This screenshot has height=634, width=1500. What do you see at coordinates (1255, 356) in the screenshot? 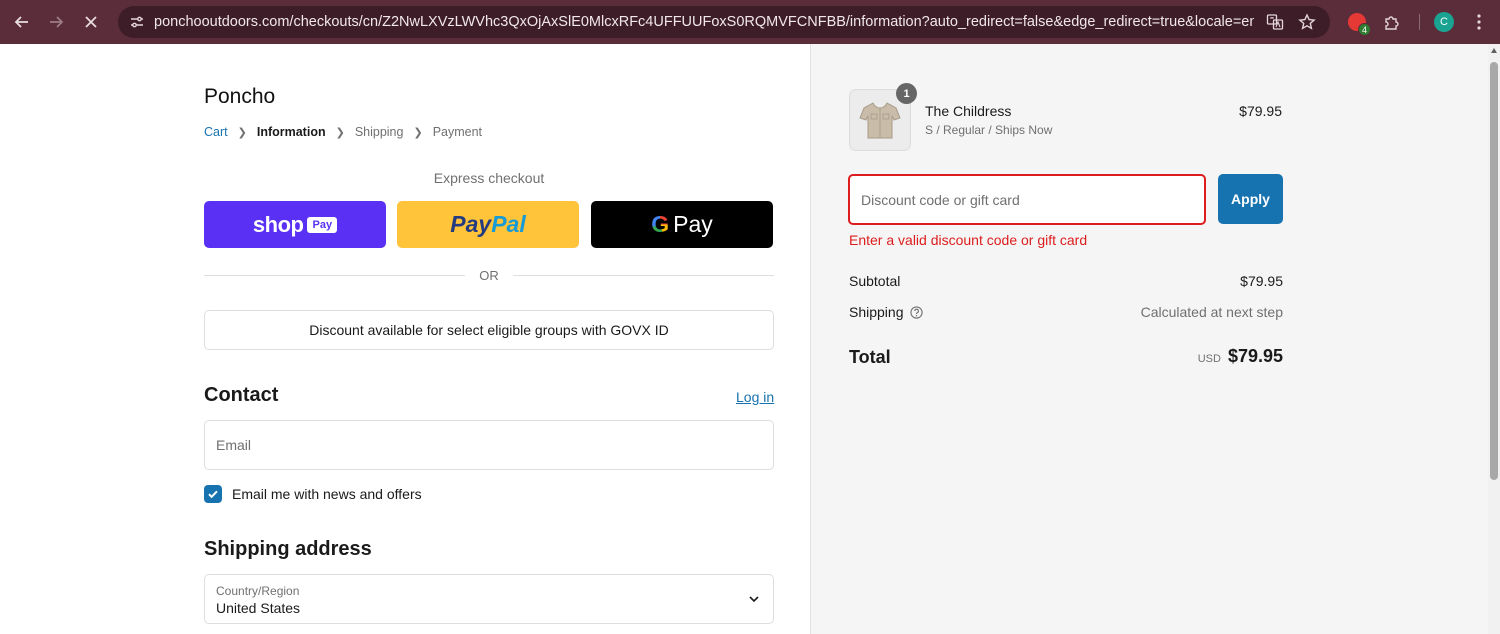
I see `total-value: $79.95` at bounding box center [1255, 356].